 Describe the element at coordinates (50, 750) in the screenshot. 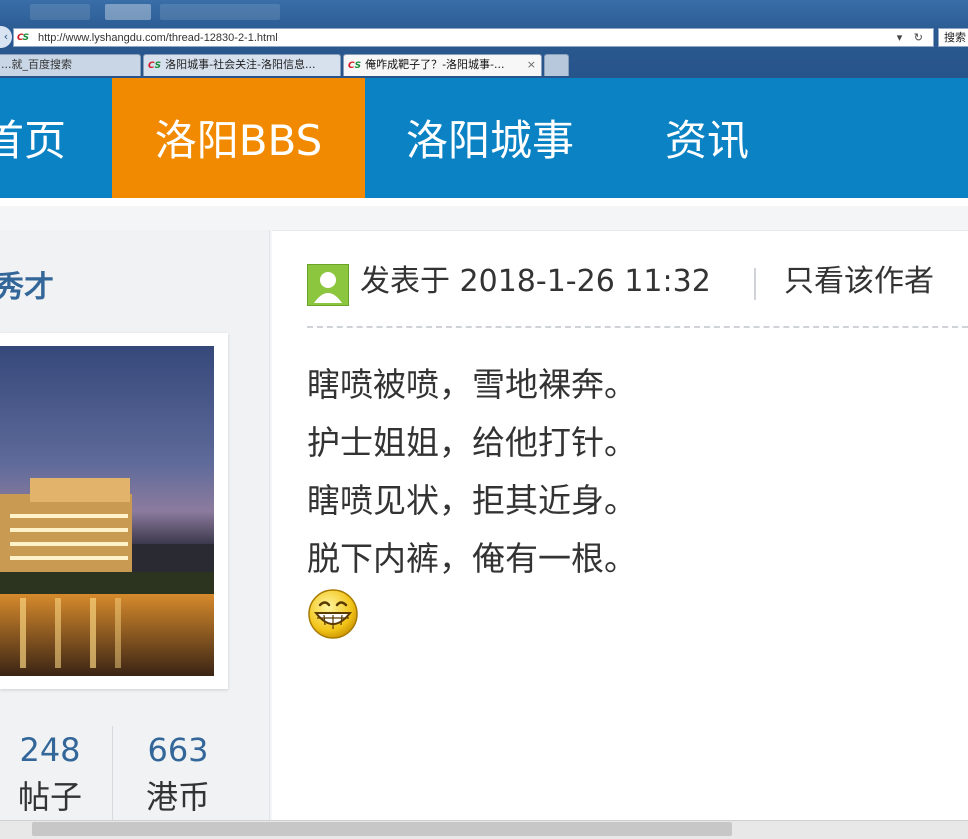

I see `stat-posts-value: 248` at that location.